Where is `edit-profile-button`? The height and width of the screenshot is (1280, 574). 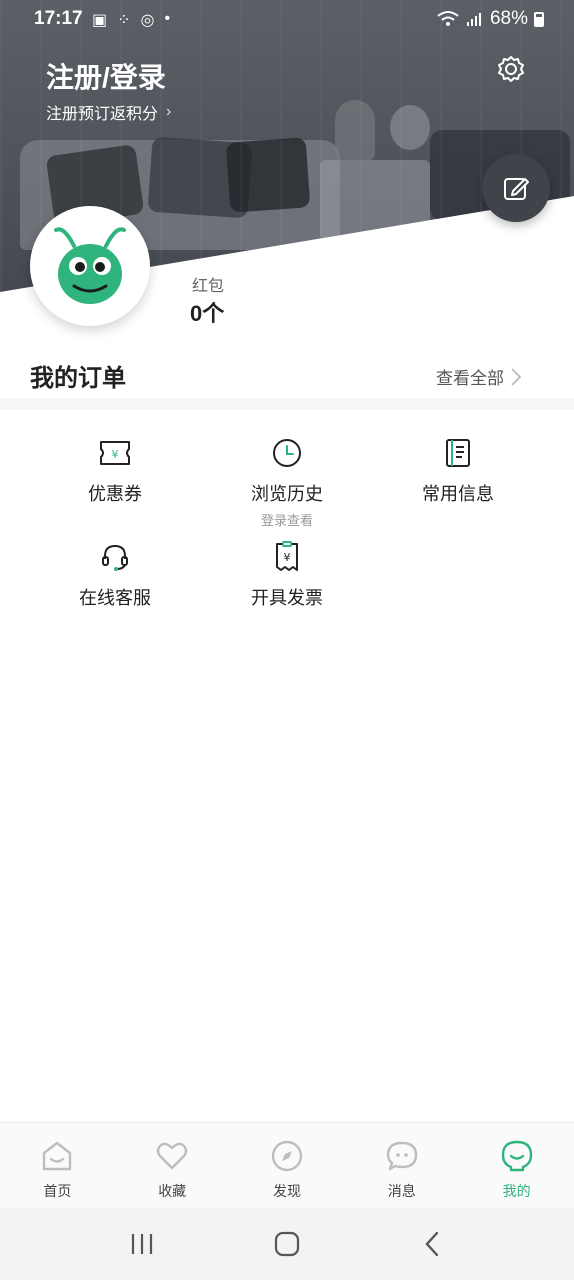
edit-profile-button is located at coordinates (516, 188).